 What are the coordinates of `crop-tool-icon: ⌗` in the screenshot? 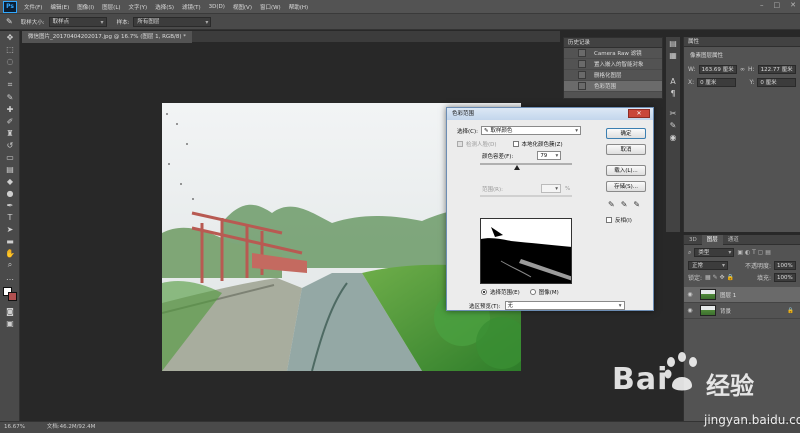 It's located at (10, 85).